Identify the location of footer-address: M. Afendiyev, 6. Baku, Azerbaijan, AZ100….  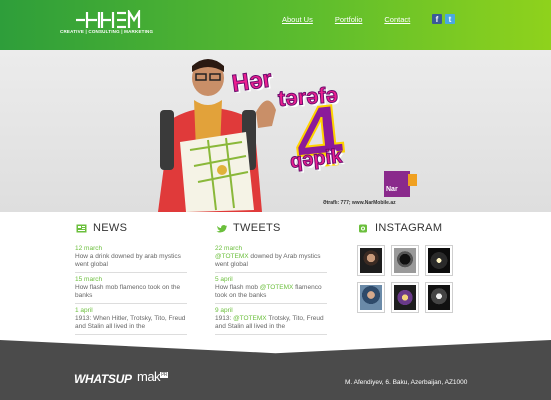
(406, 382).